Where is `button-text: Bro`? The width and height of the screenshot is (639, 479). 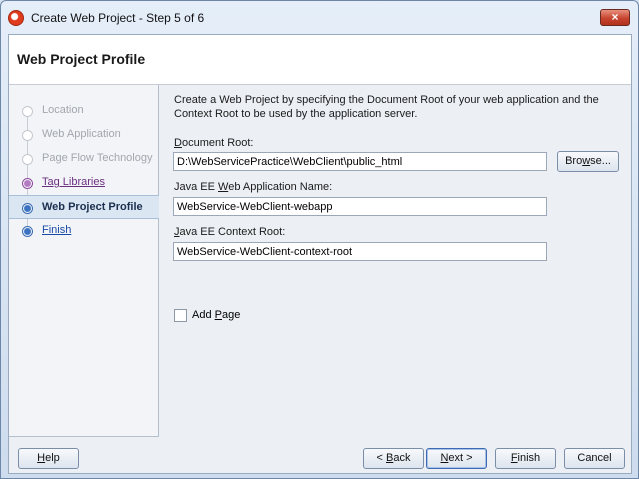 button-text: Bro is located at coordinates (574, 161).